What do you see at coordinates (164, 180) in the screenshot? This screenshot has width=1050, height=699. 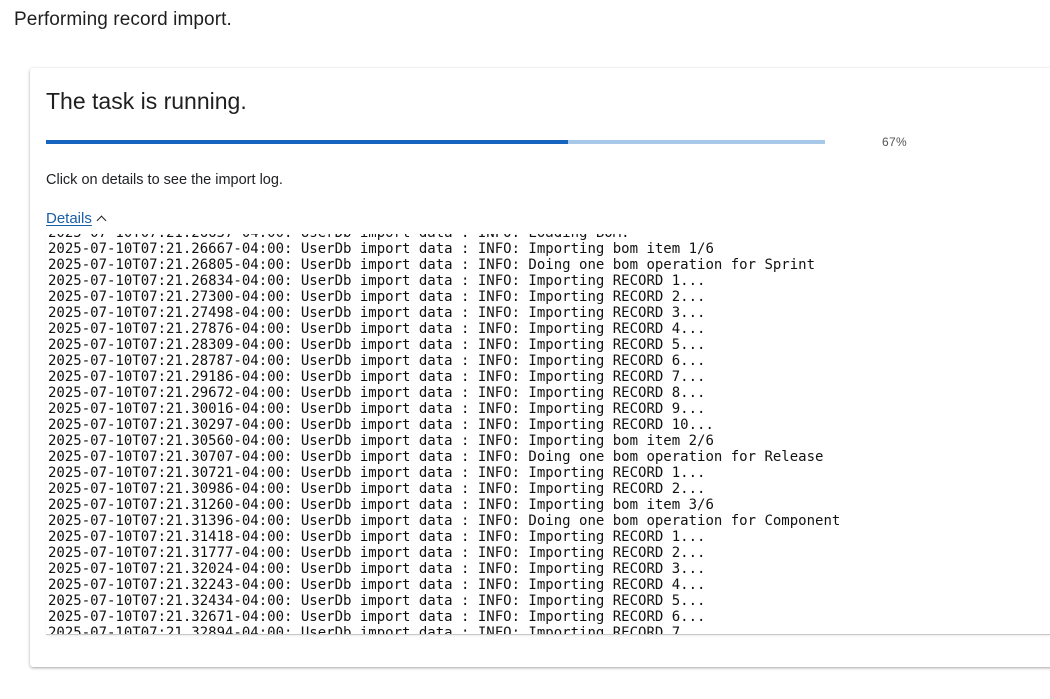 I see `details-hint-text: Click on details to see the import log.` at bounding box center [164, 180].